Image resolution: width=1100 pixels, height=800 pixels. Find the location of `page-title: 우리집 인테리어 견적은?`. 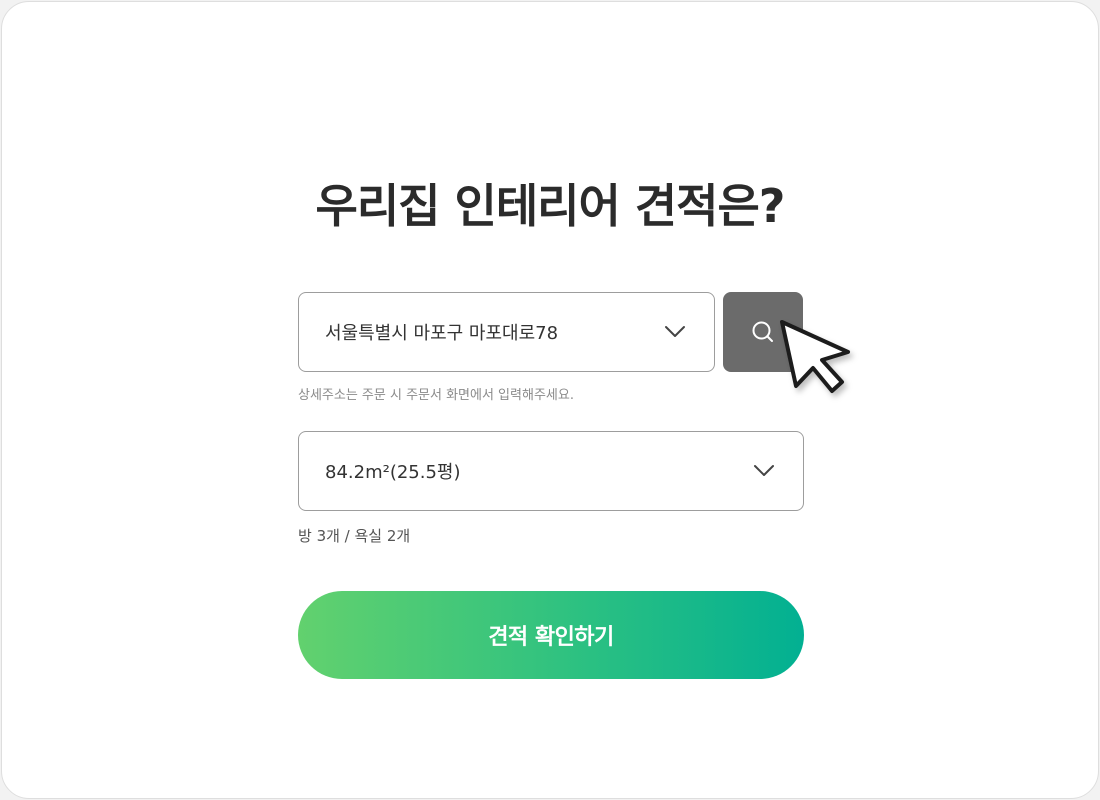

page-title: 우리집 인테리어 견적은? is located at coordinates (550, 206).